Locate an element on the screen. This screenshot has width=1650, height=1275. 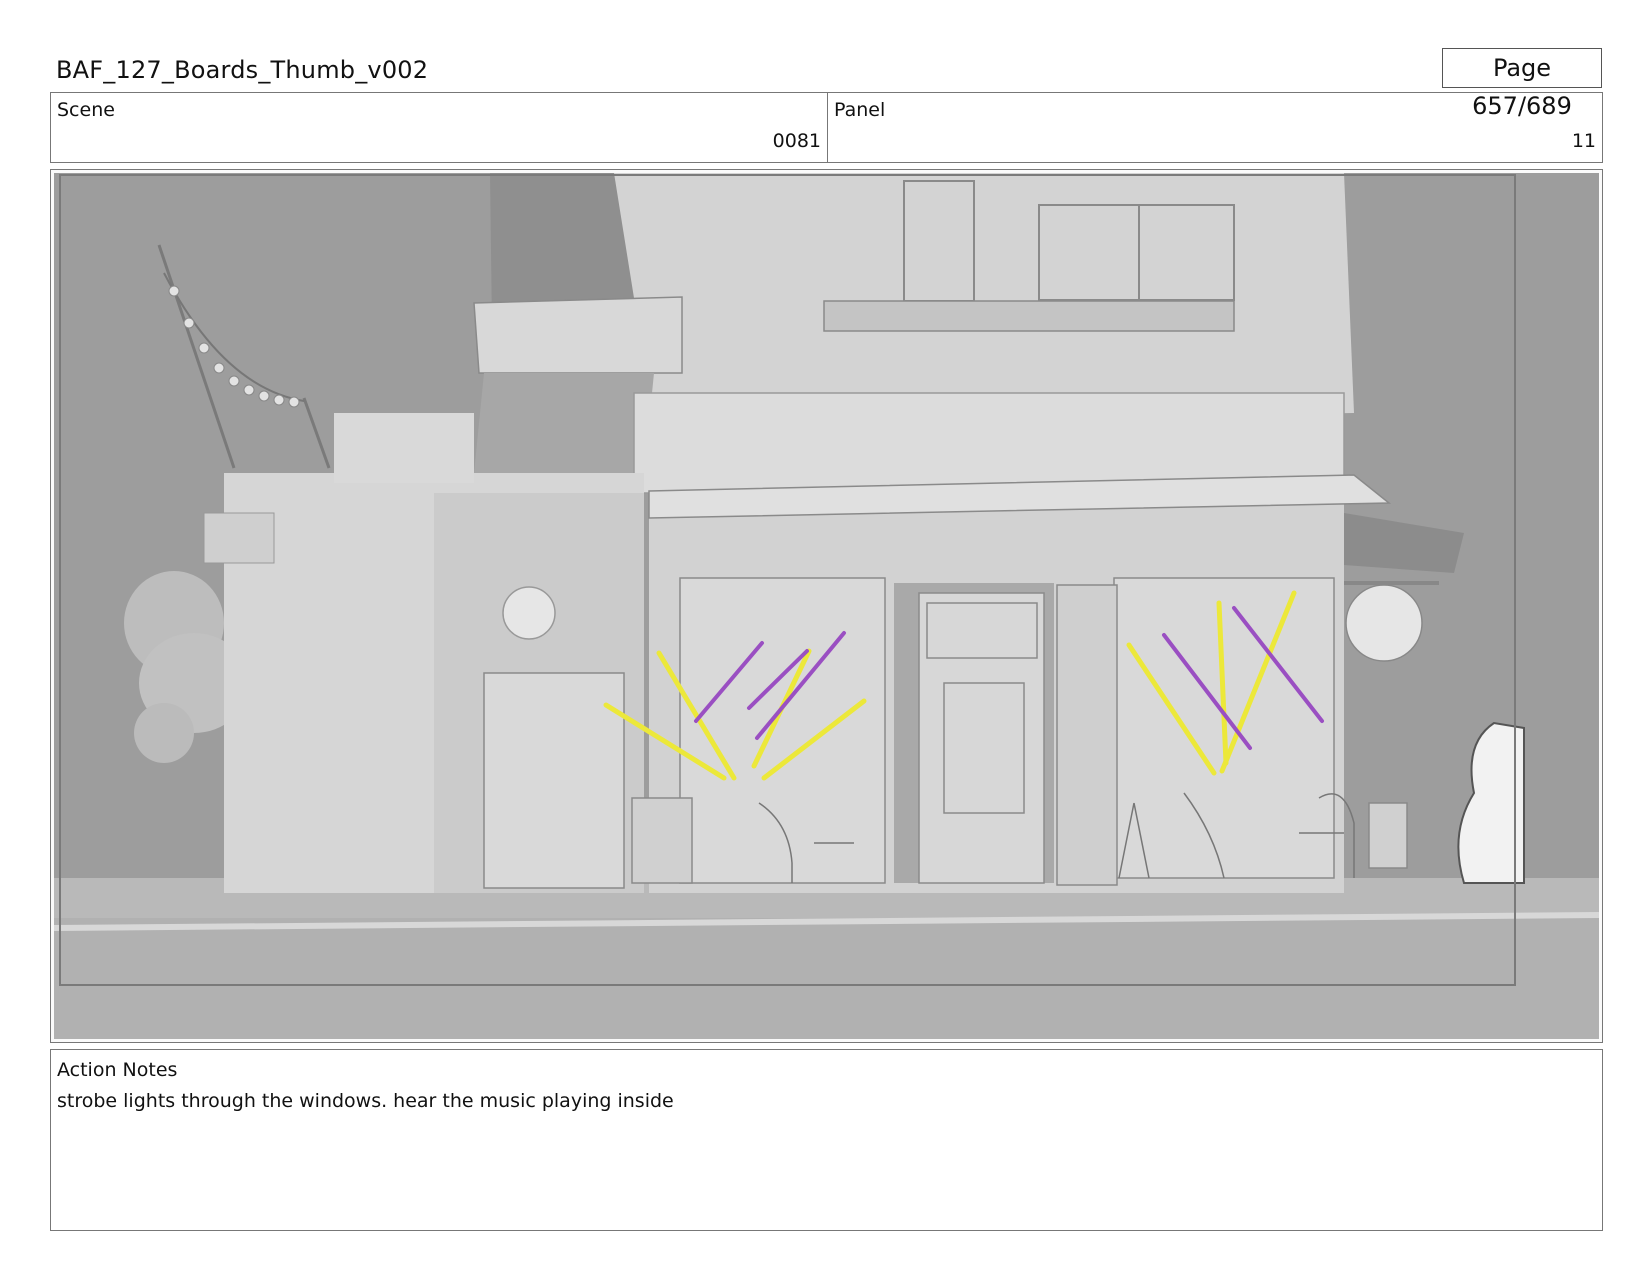
action-notes-label: Action Notes is located at coordinates (117, 1070).